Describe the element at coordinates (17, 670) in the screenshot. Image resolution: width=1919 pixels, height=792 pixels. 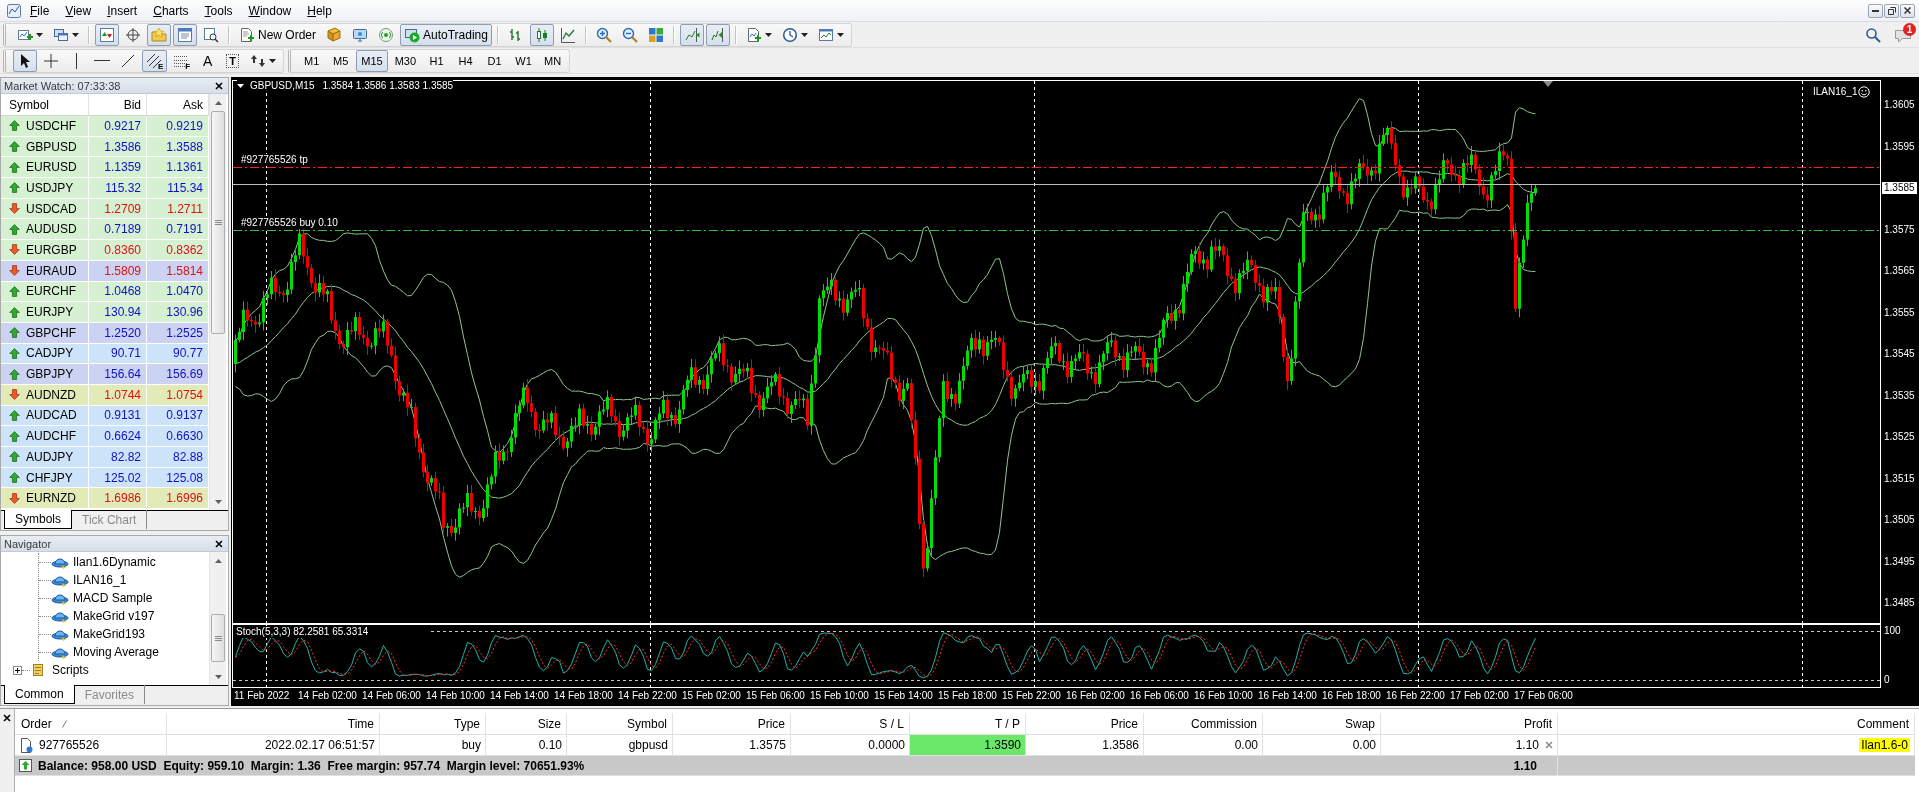
I see `plus-box-icon` at that location.